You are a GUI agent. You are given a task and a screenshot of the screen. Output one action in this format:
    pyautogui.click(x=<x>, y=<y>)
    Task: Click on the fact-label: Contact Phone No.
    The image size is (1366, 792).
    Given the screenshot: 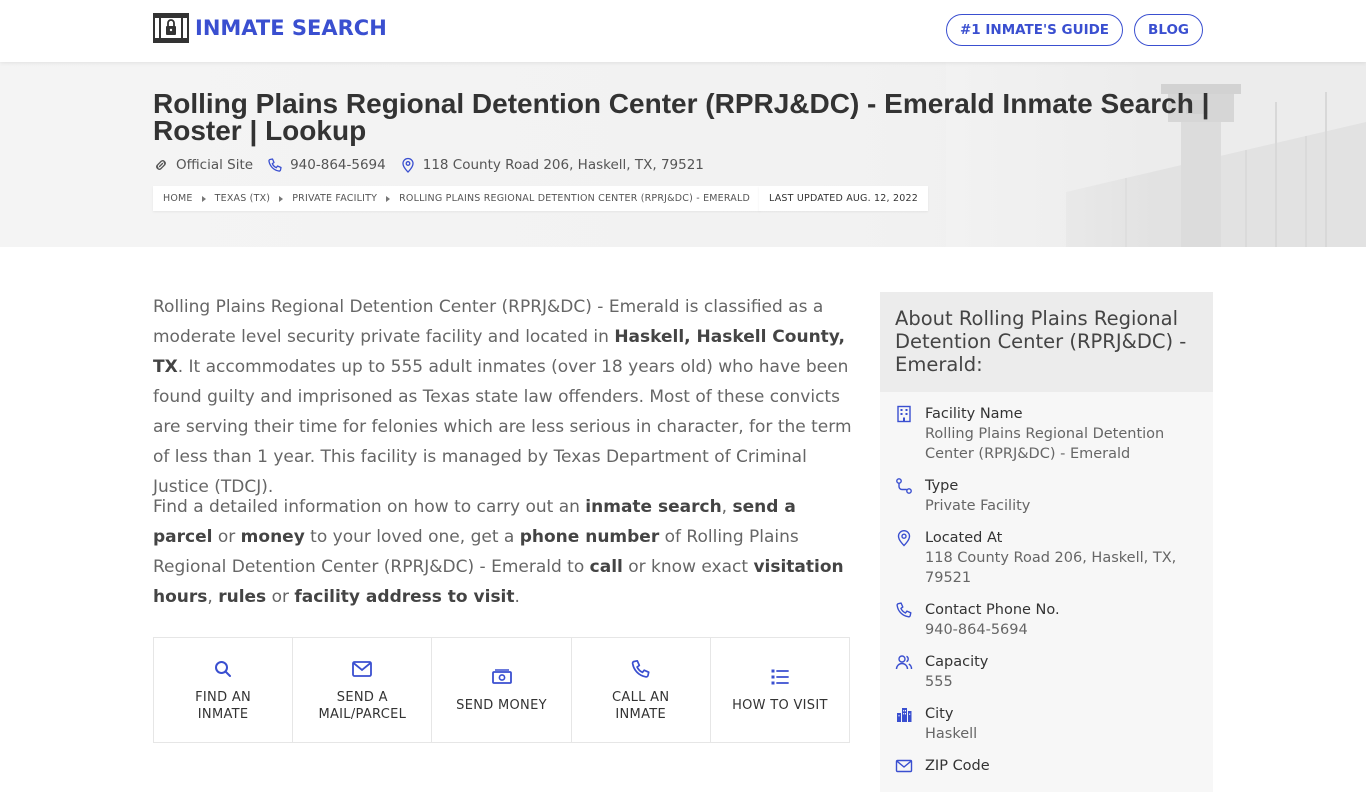 What is the action you would take?
    pyautogui.click(x=992, y=610)
    